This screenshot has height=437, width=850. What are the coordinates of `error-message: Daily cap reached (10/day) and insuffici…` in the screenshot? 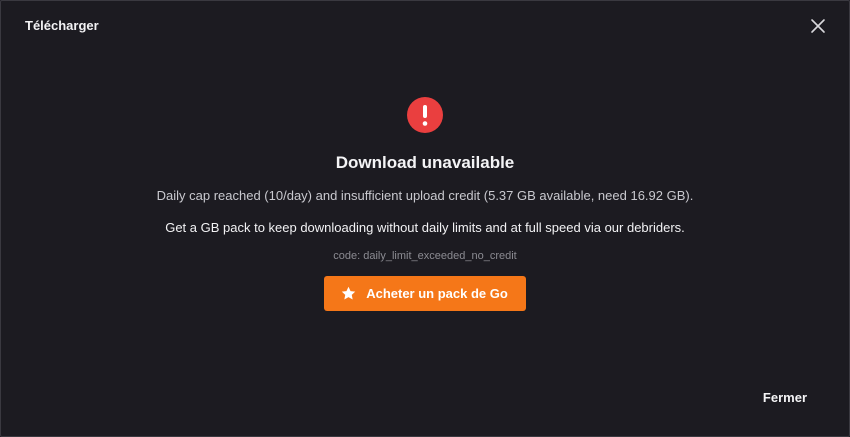 It's located at (425, 195).